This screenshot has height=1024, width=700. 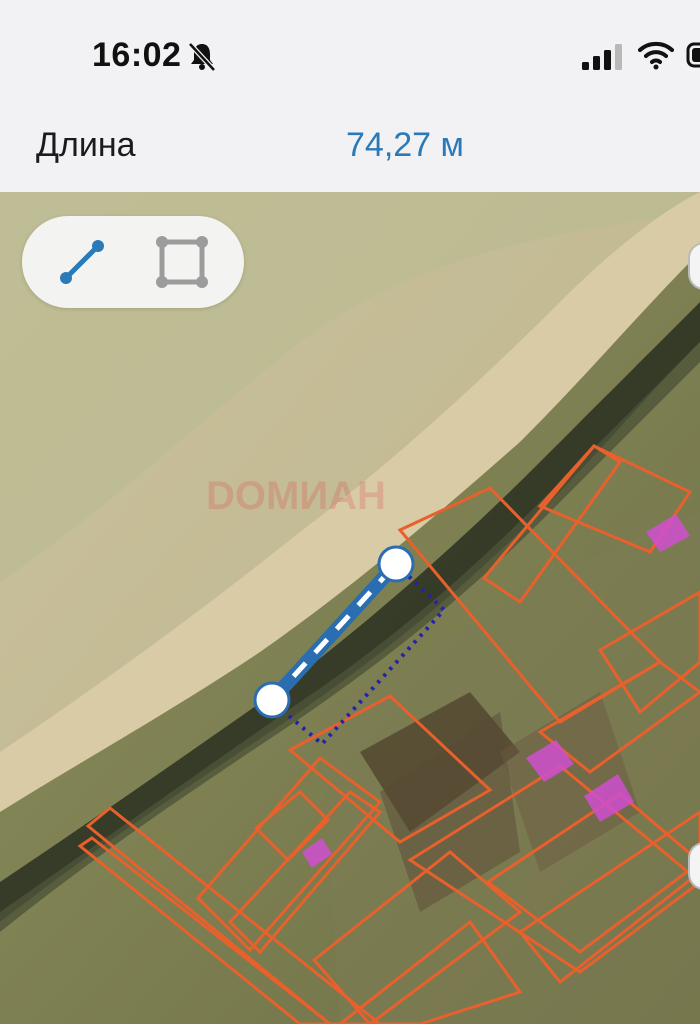 I want to click on clock: 16:02, so click(x=137, y=55).